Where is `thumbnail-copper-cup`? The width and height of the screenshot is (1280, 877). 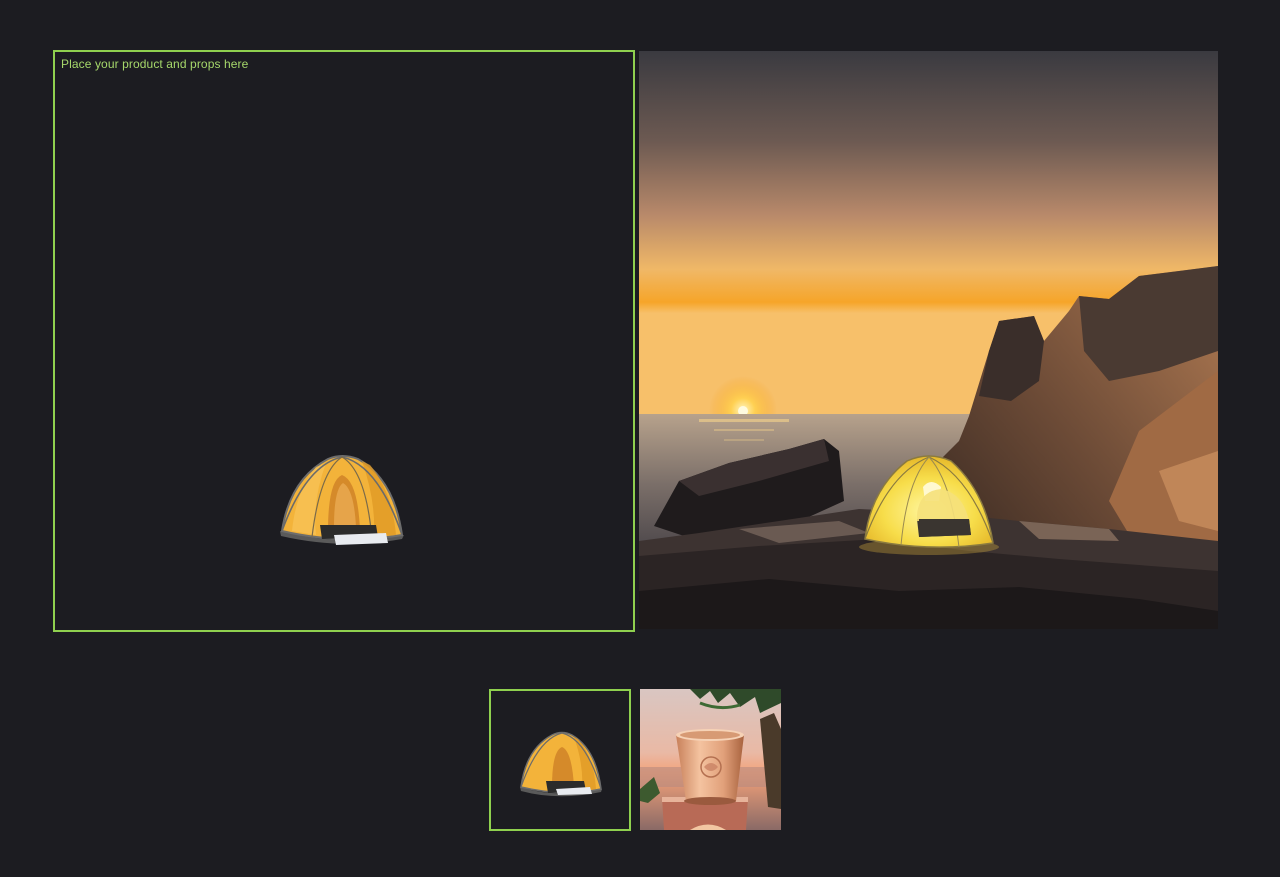 thumbnail-copper-cup is located at coordinates (710, 759).